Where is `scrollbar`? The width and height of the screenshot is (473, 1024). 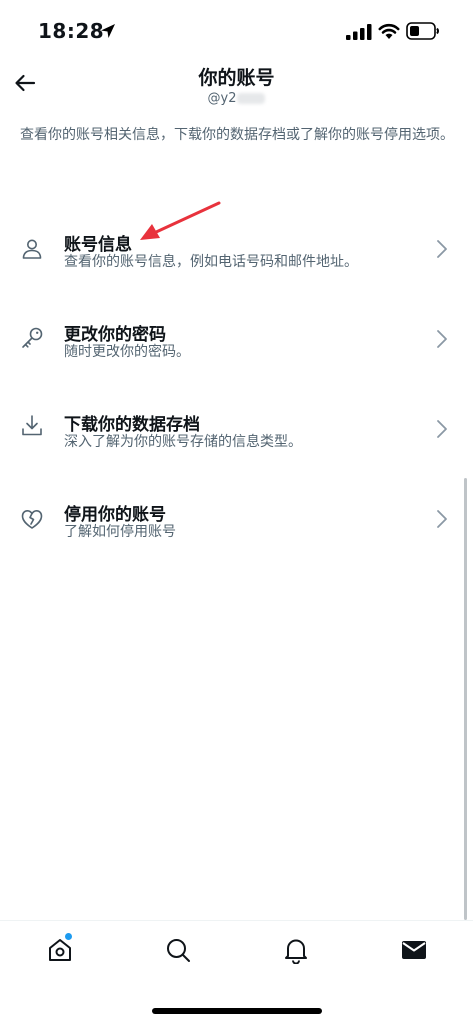 scrollbar is located at coordinates (465, 699).